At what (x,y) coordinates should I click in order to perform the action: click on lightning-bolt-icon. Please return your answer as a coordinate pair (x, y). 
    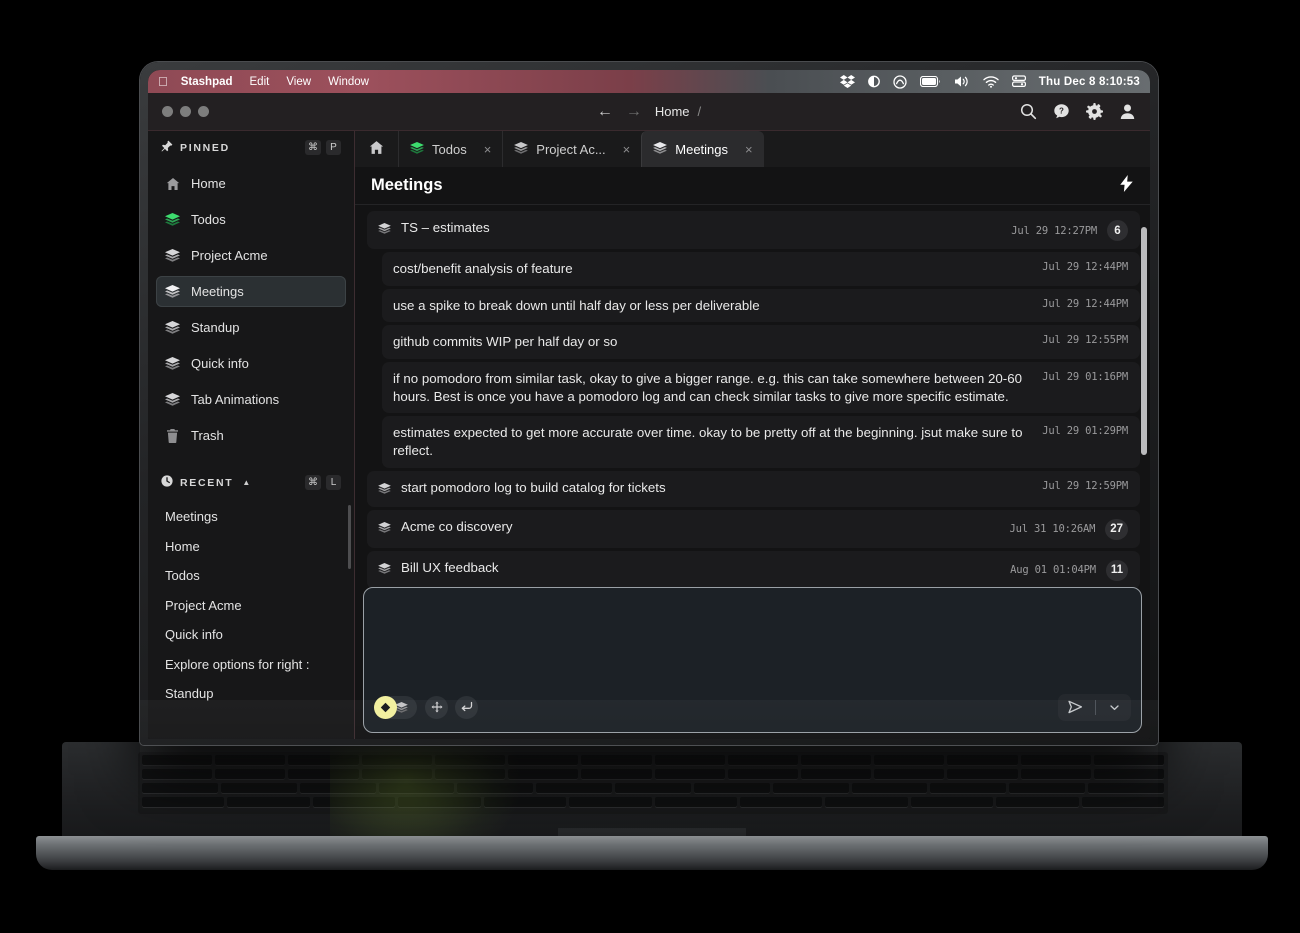
    Looking at the image, I should click on (1126, 185).